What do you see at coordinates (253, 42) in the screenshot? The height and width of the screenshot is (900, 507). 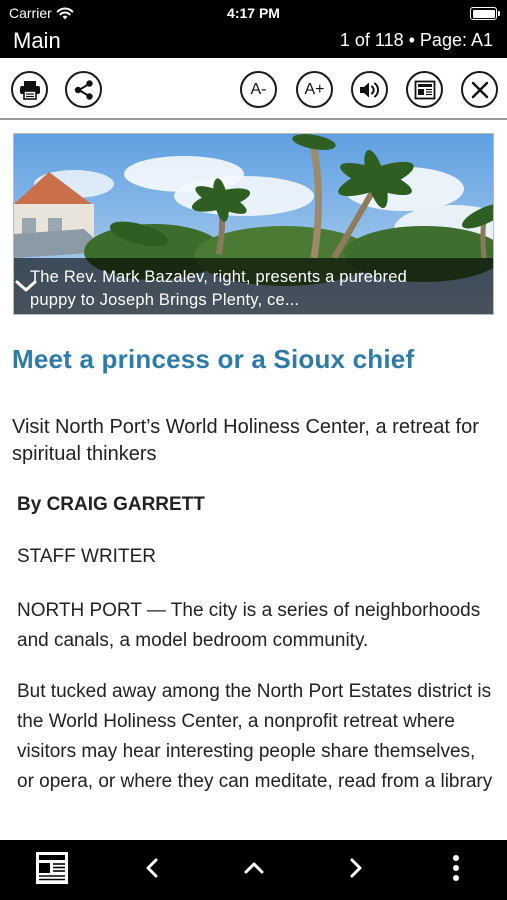 I see `nav-header: Main 1 of 118 • Page: A1` at bounding box center [253, 42].